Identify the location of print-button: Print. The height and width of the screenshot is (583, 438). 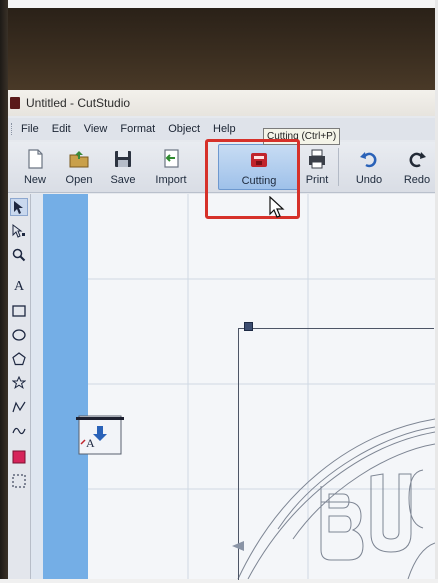
(317, 167).